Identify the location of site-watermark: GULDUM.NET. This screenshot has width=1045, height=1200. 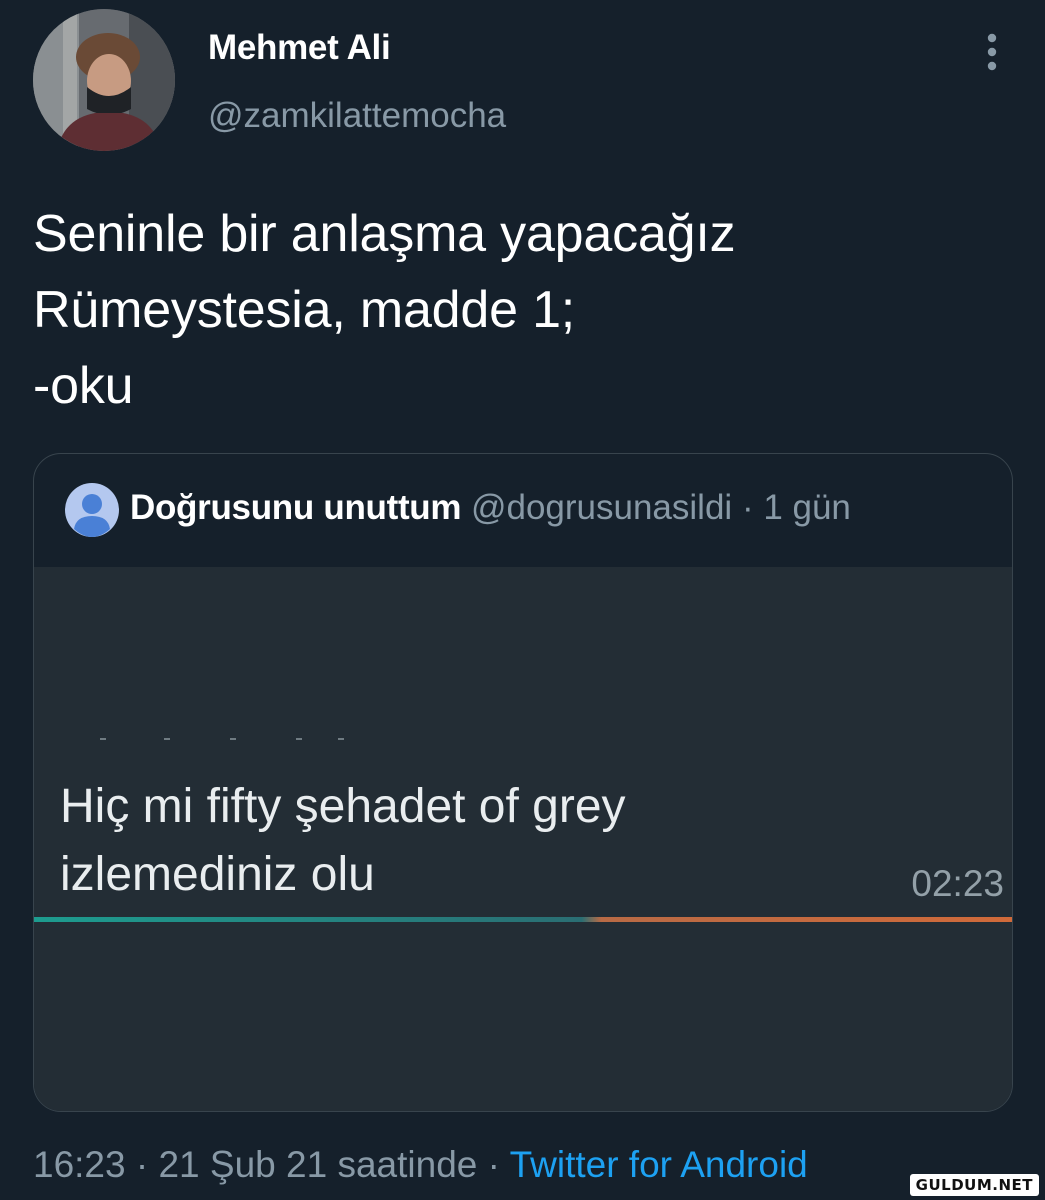
(974, 1185).